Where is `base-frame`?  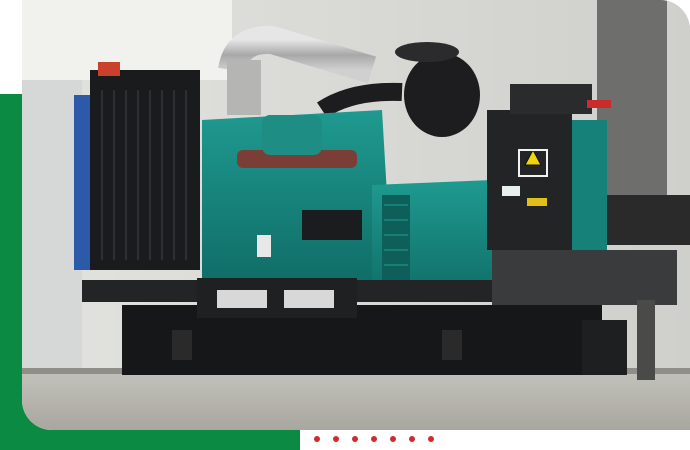
base-frame is located at coordinates (362, 340).